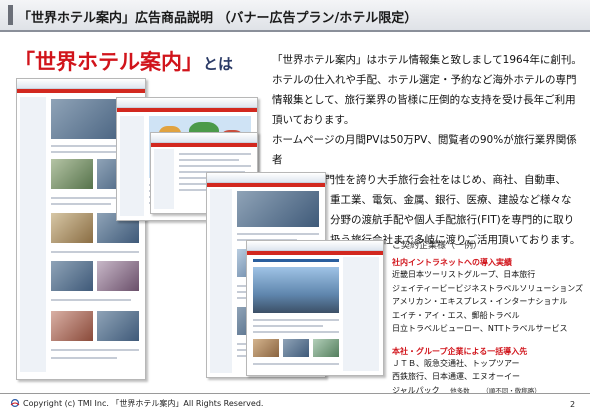 This screenshot has height=417, width=590. What do you see at coordinates (488, 288) in the screenshot?
I see `client-item: ジェイティービービジネストラベルソリューションズ` at bounding box center [488, 288].